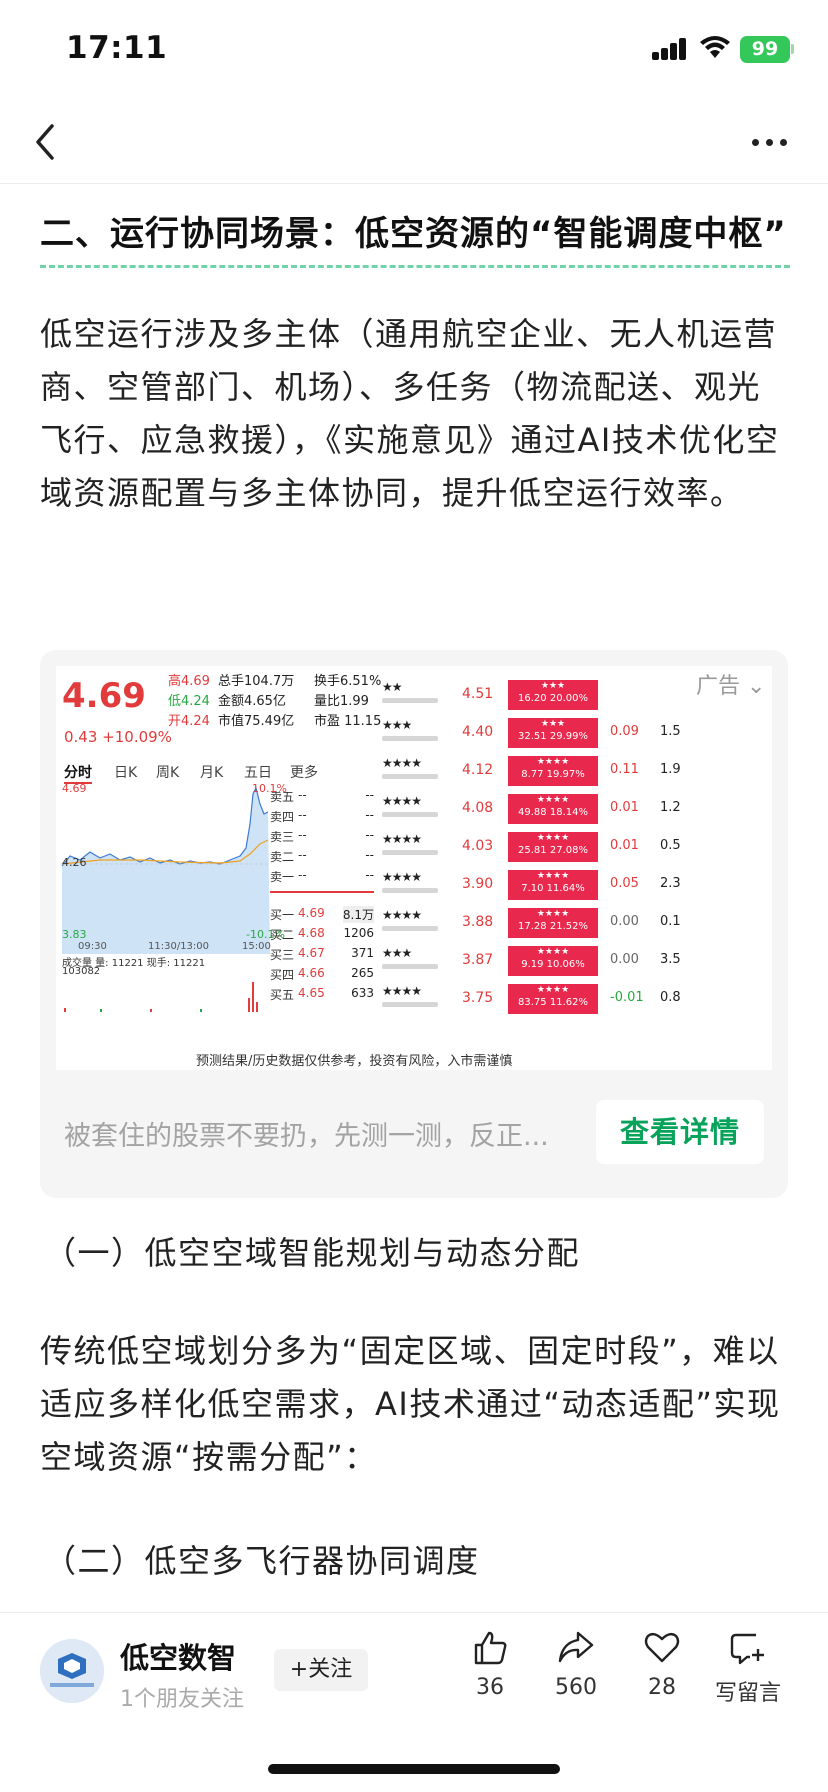 This screenshot has width=828, height=1792. I want to click on volume-chart, so click(161, 997).